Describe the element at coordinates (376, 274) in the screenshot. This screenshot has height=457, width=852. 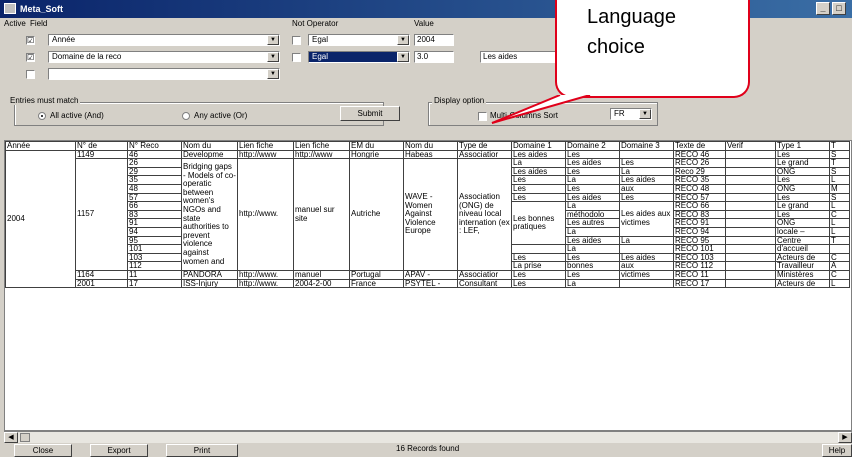
I see `cell: Portugal` at that location.